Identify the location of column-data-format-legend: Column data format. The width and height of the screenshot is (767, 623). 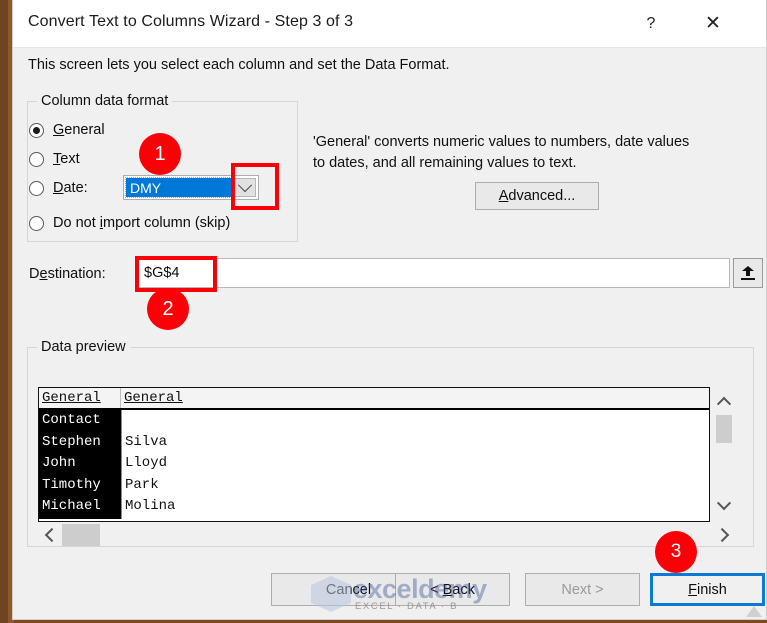
(105, 101).